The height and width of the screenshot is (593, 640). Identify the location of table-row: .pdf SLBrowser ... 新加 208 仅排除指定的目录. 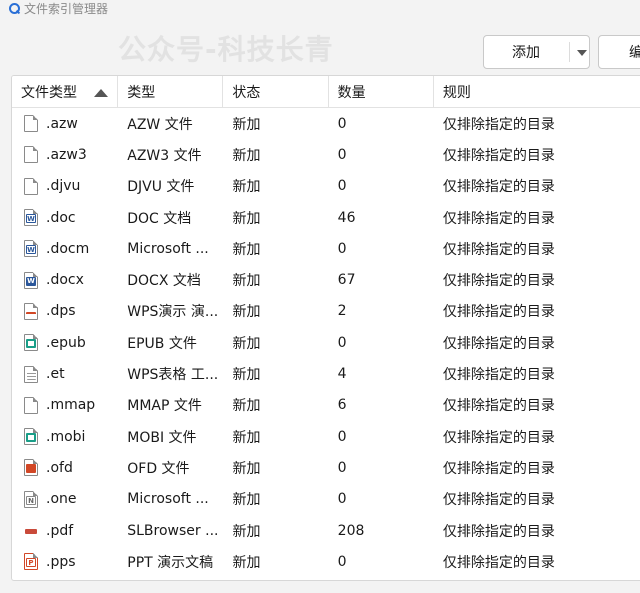
(326, 530).